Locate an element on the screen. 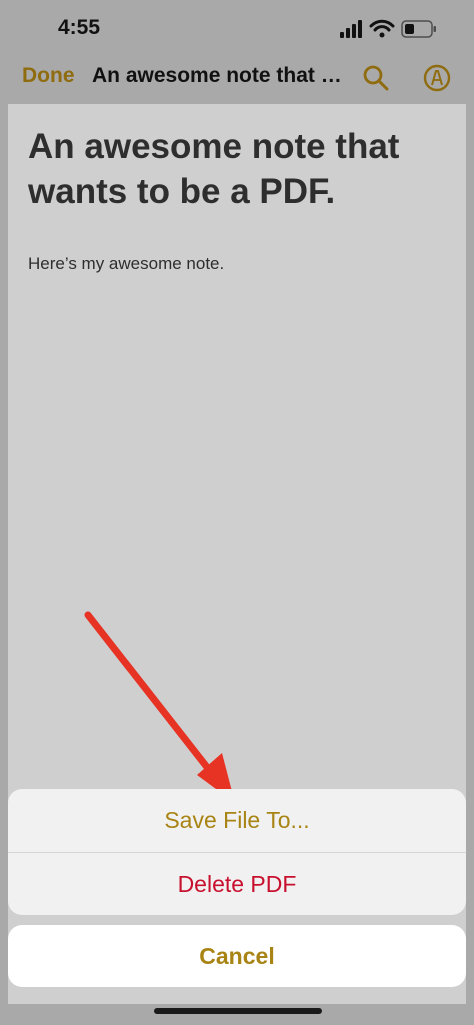  nav-title: An awesome note that wants to be a PDF. is located at coordinates (218, 75).